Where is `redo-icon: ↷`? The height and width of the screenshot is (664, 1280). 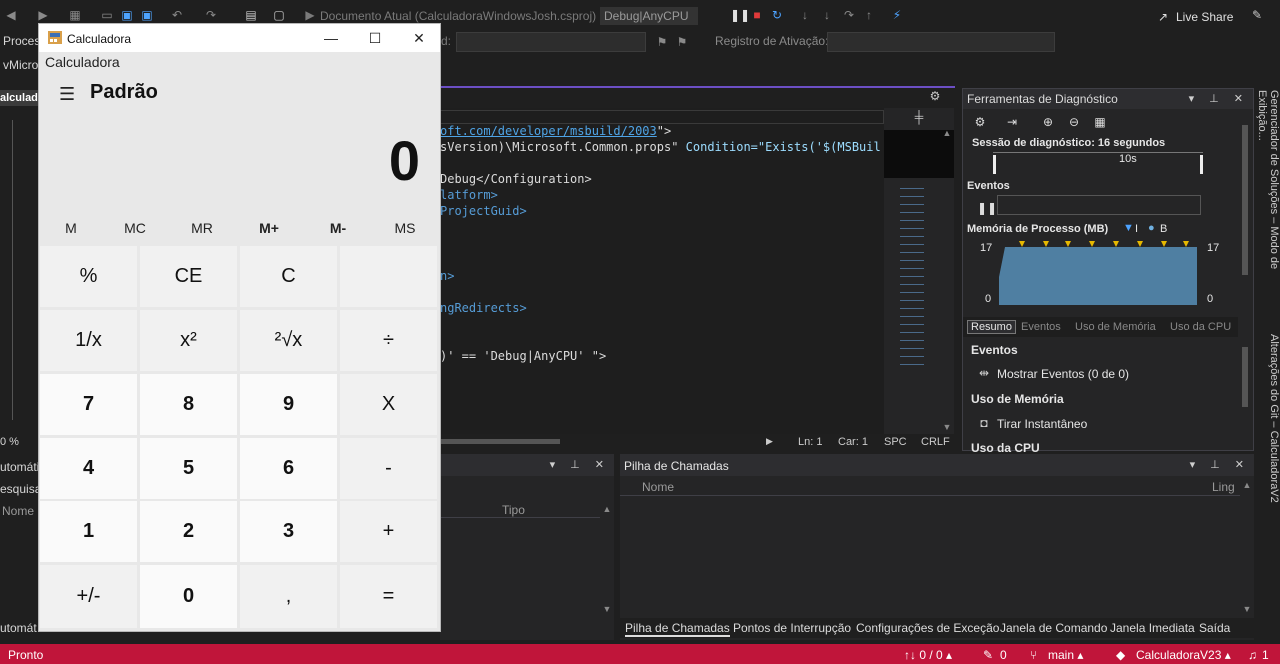
redo-icon: ↷ is located at coordinates (211, 15).